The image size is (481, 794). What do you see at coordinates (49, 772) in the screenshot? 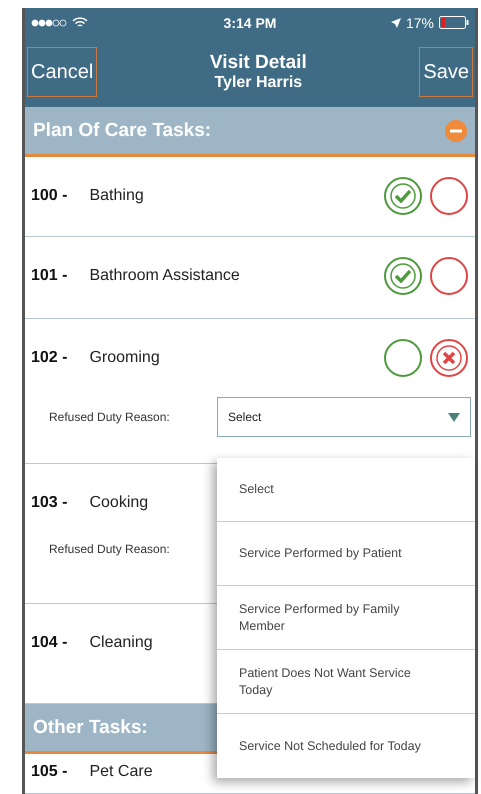
I see `task-code: 105 -` at bounding box center [49, 772].